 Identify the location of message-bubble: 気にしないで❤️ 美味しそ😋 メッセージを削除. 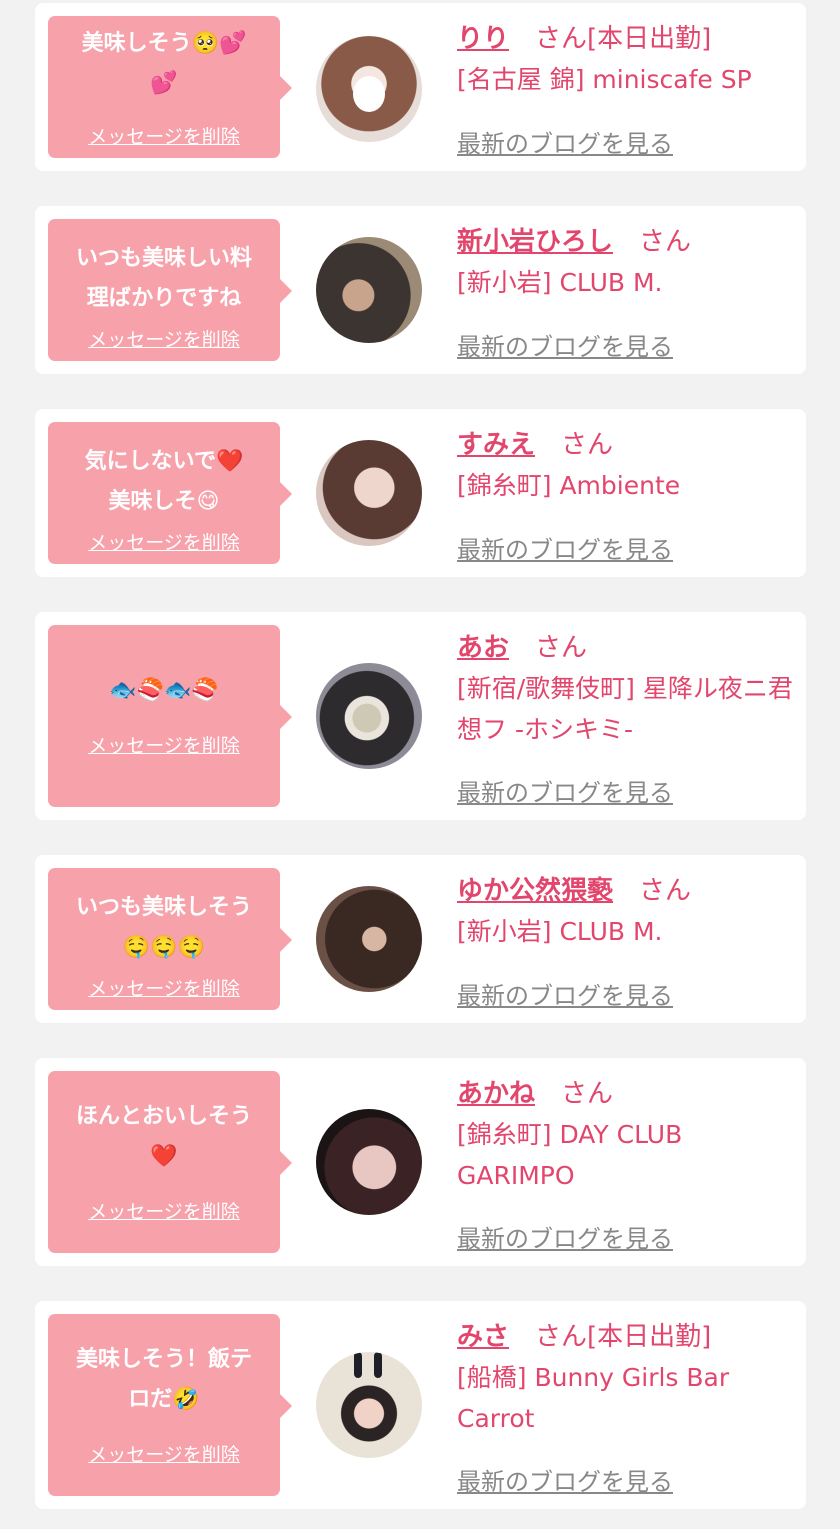
(170, 493).